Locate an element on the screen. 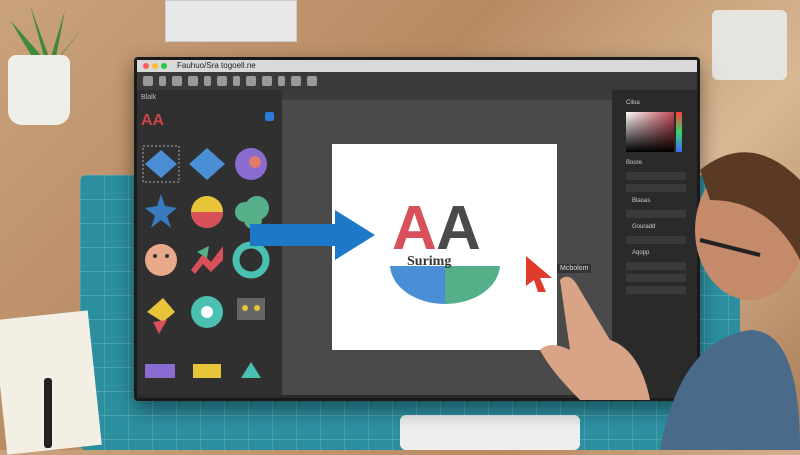  toolbar is located at coordinates (417, 81).